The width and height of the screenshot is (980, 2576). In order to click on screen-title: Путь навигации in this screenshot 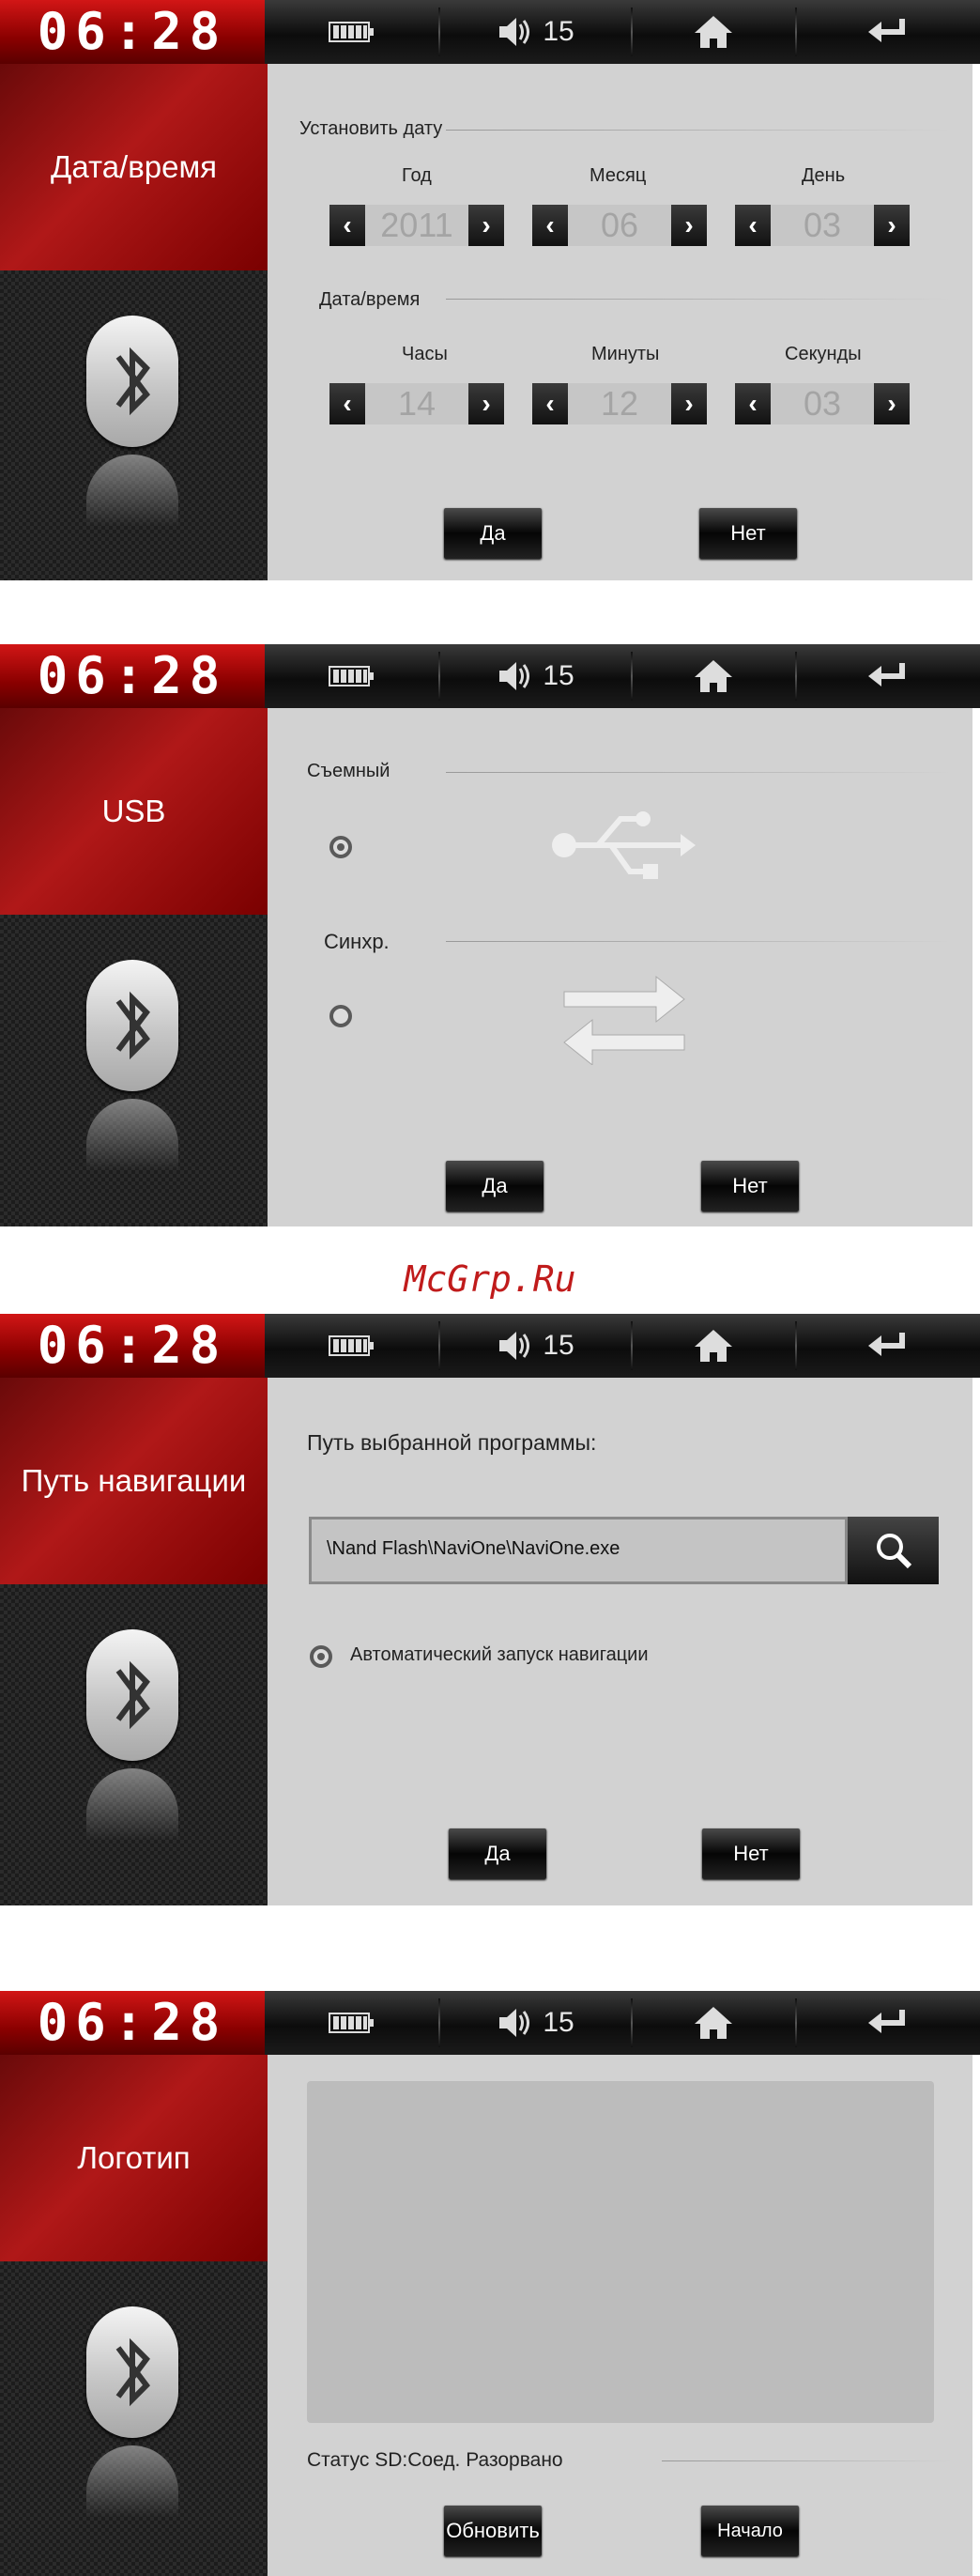, I will do `click(134, 1481)`.